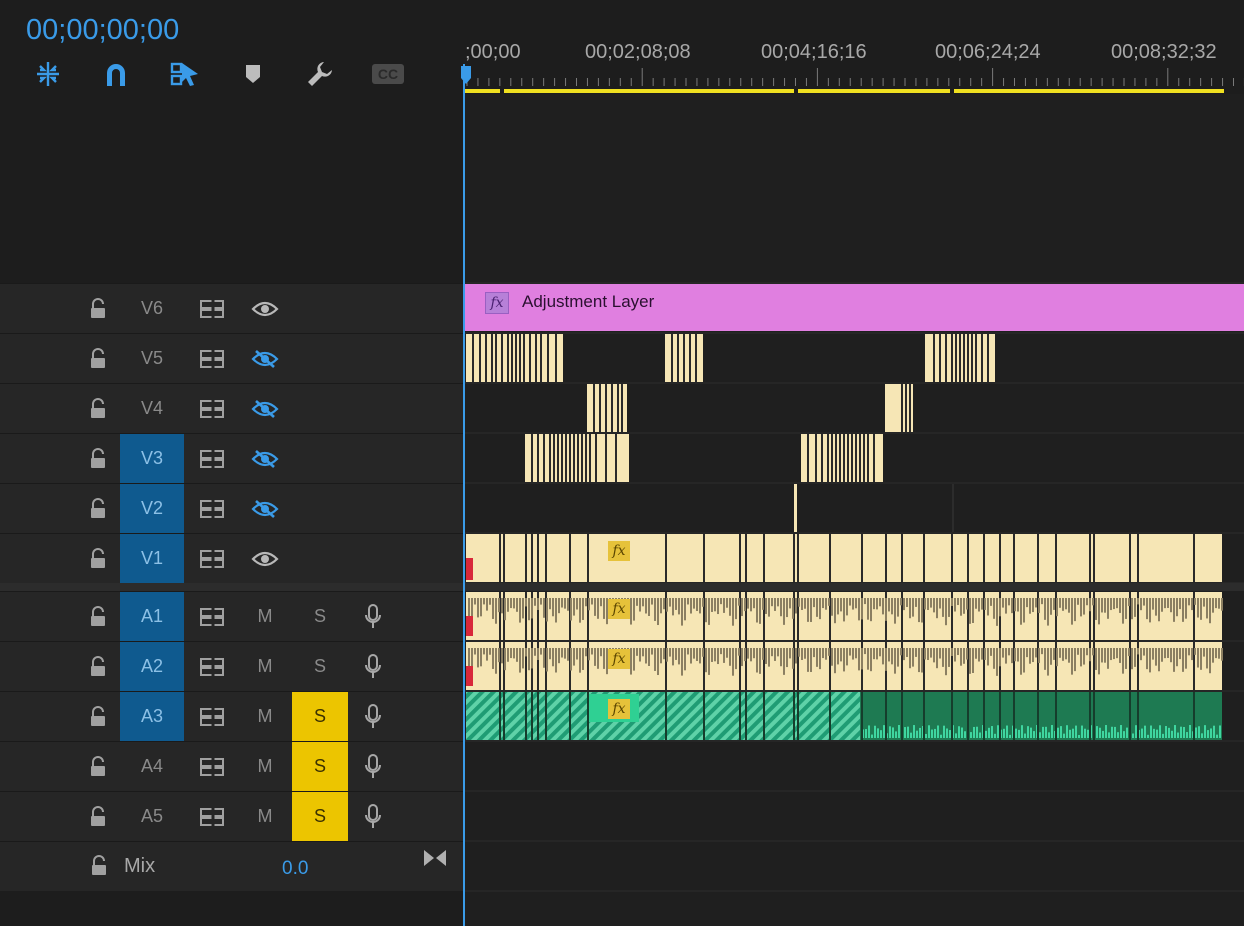 Image resolution: width=1244 pixels, height=926 pixels. What do you see at coordinates (152, 666) in the screenshot?
I see `track-target-a2: A2` at bounding box center [152, 666].